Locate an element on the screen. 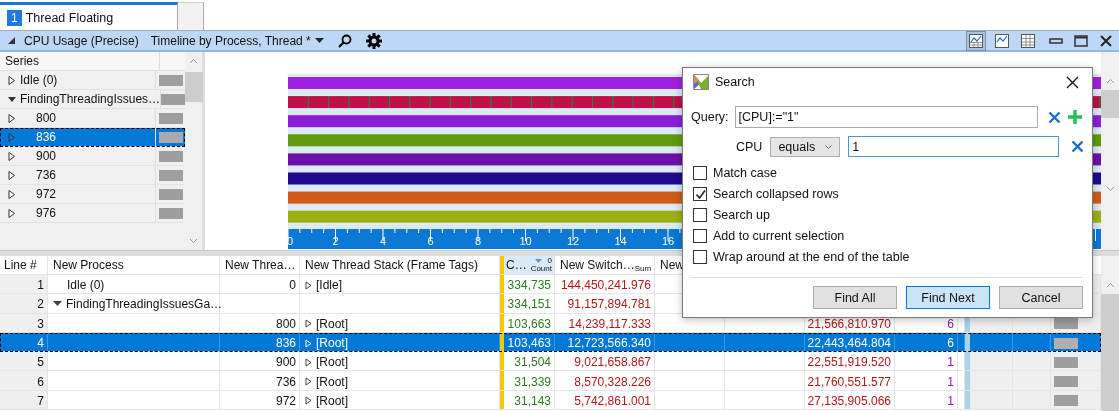 This screenshot has width=1119, height=411. line-number: 2 is located at coordinates (24, 303).